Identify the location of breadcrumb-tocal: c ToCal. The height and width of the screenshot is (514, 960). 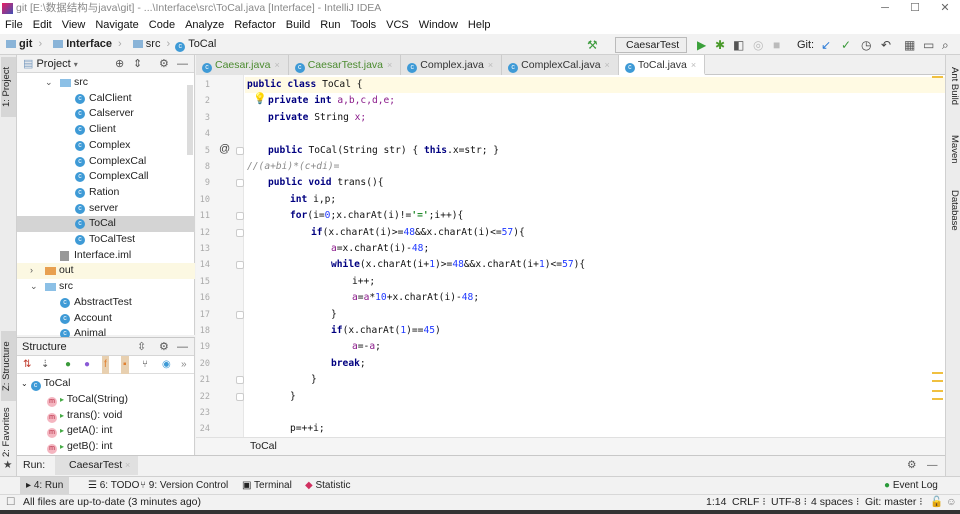
(195, 44).